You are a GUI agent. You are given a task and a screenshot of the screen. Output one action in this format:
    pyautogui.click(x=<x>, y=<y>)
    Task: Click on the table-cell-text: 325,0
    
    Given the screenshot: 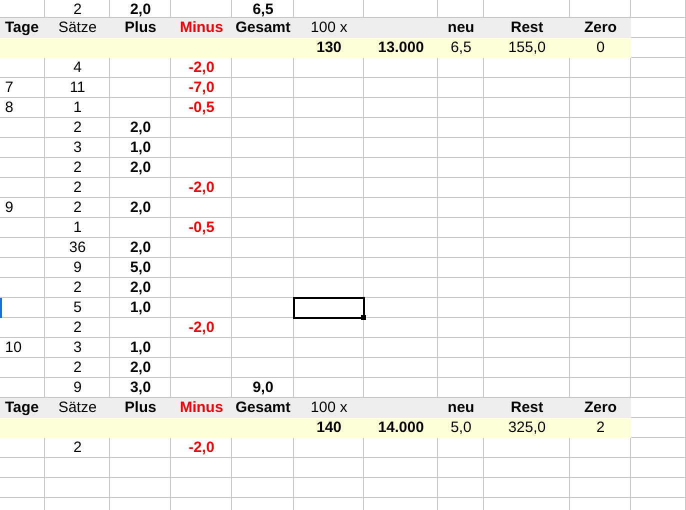 What is the action you would take?
    pyautogui.click(x=527, y=428)
    